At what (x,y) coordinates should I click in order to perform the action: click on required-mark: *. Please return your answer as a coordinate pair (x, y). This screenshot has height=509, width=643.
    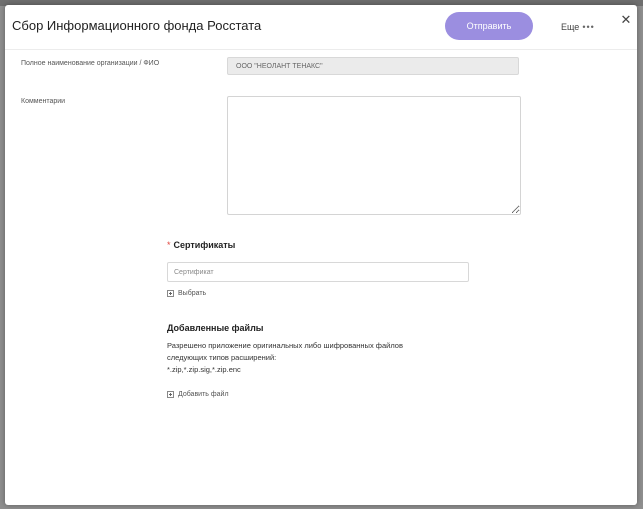
    Looking at the image, I should click on (169, 245).